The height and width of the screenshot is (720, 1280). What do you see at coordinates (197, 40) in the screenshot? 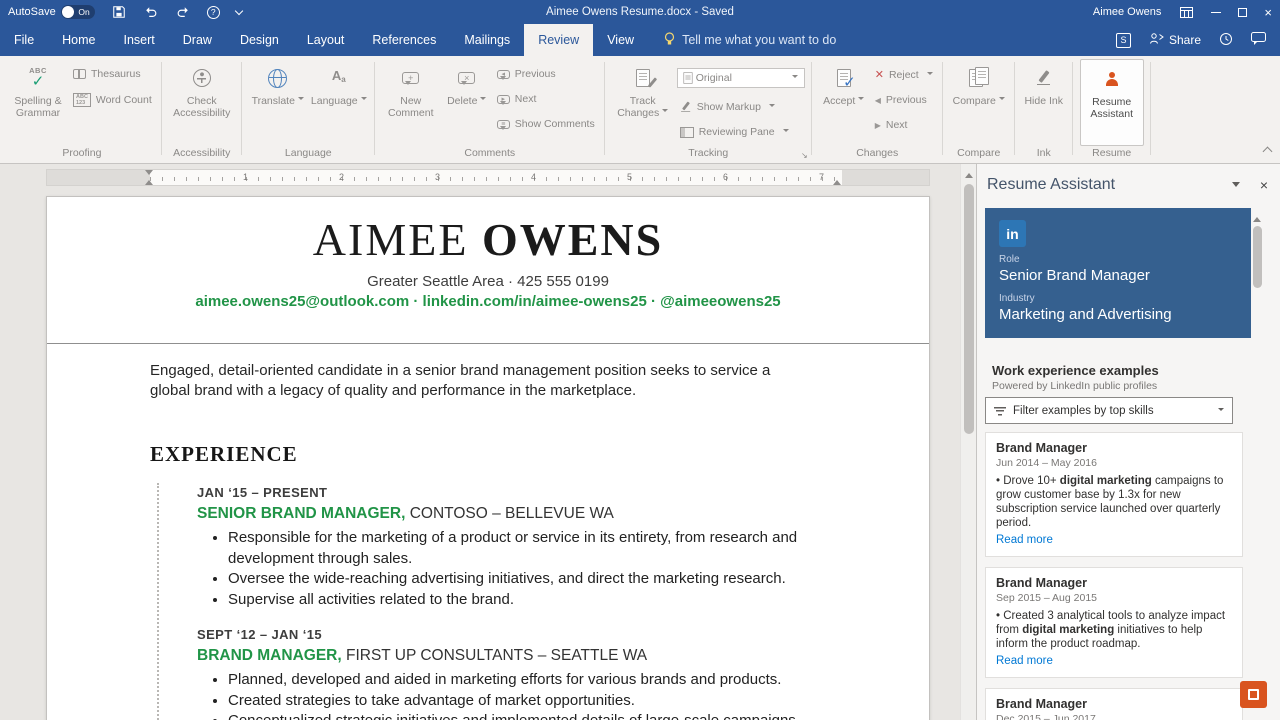
I see `tab-draw: Draw` at bounding box center [197, 40].